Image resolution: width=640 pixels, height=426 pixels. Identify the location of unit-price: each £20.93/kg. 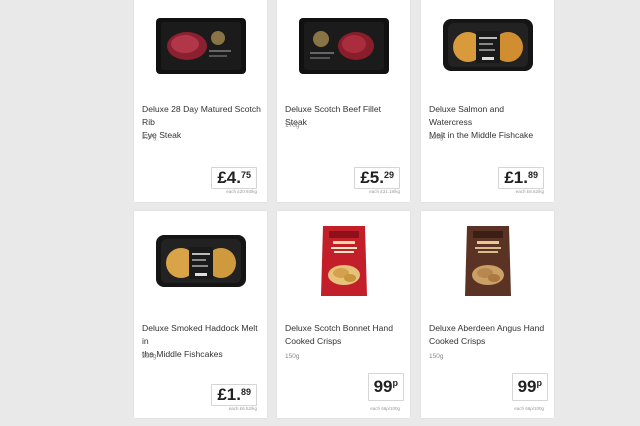
(241, 191).